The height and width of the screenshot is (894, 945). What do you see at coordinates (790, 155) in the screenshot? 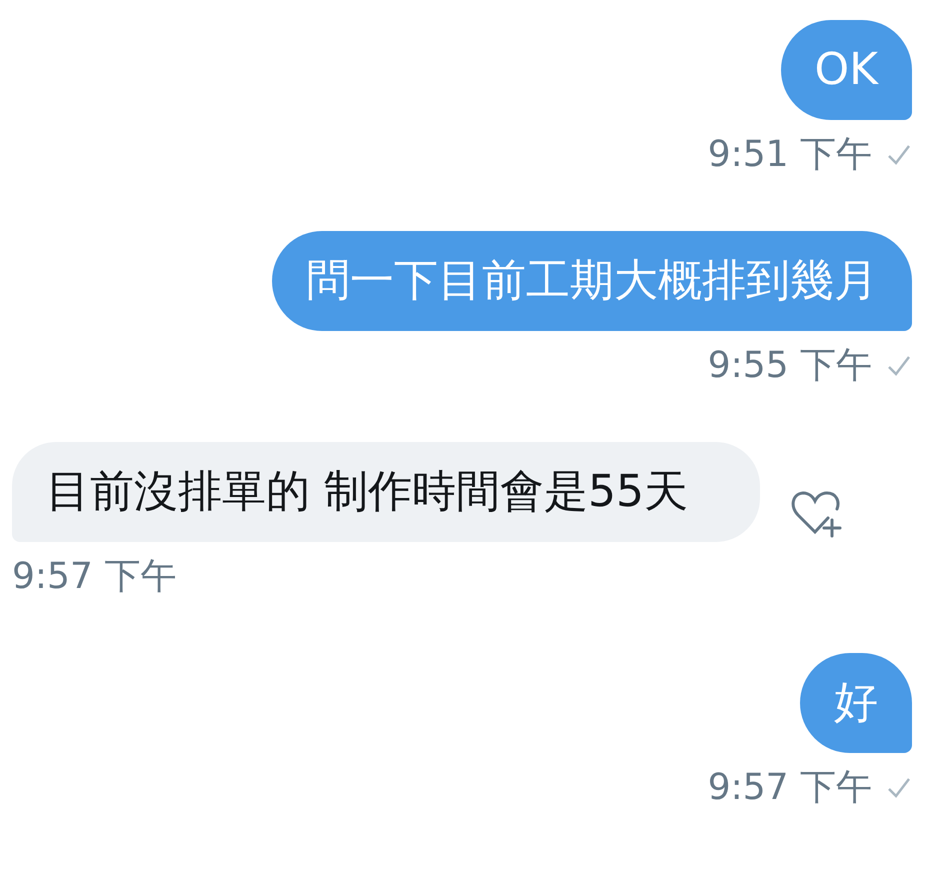
I see `message-time: 9:51 下午` at bounding box center [790, 155].